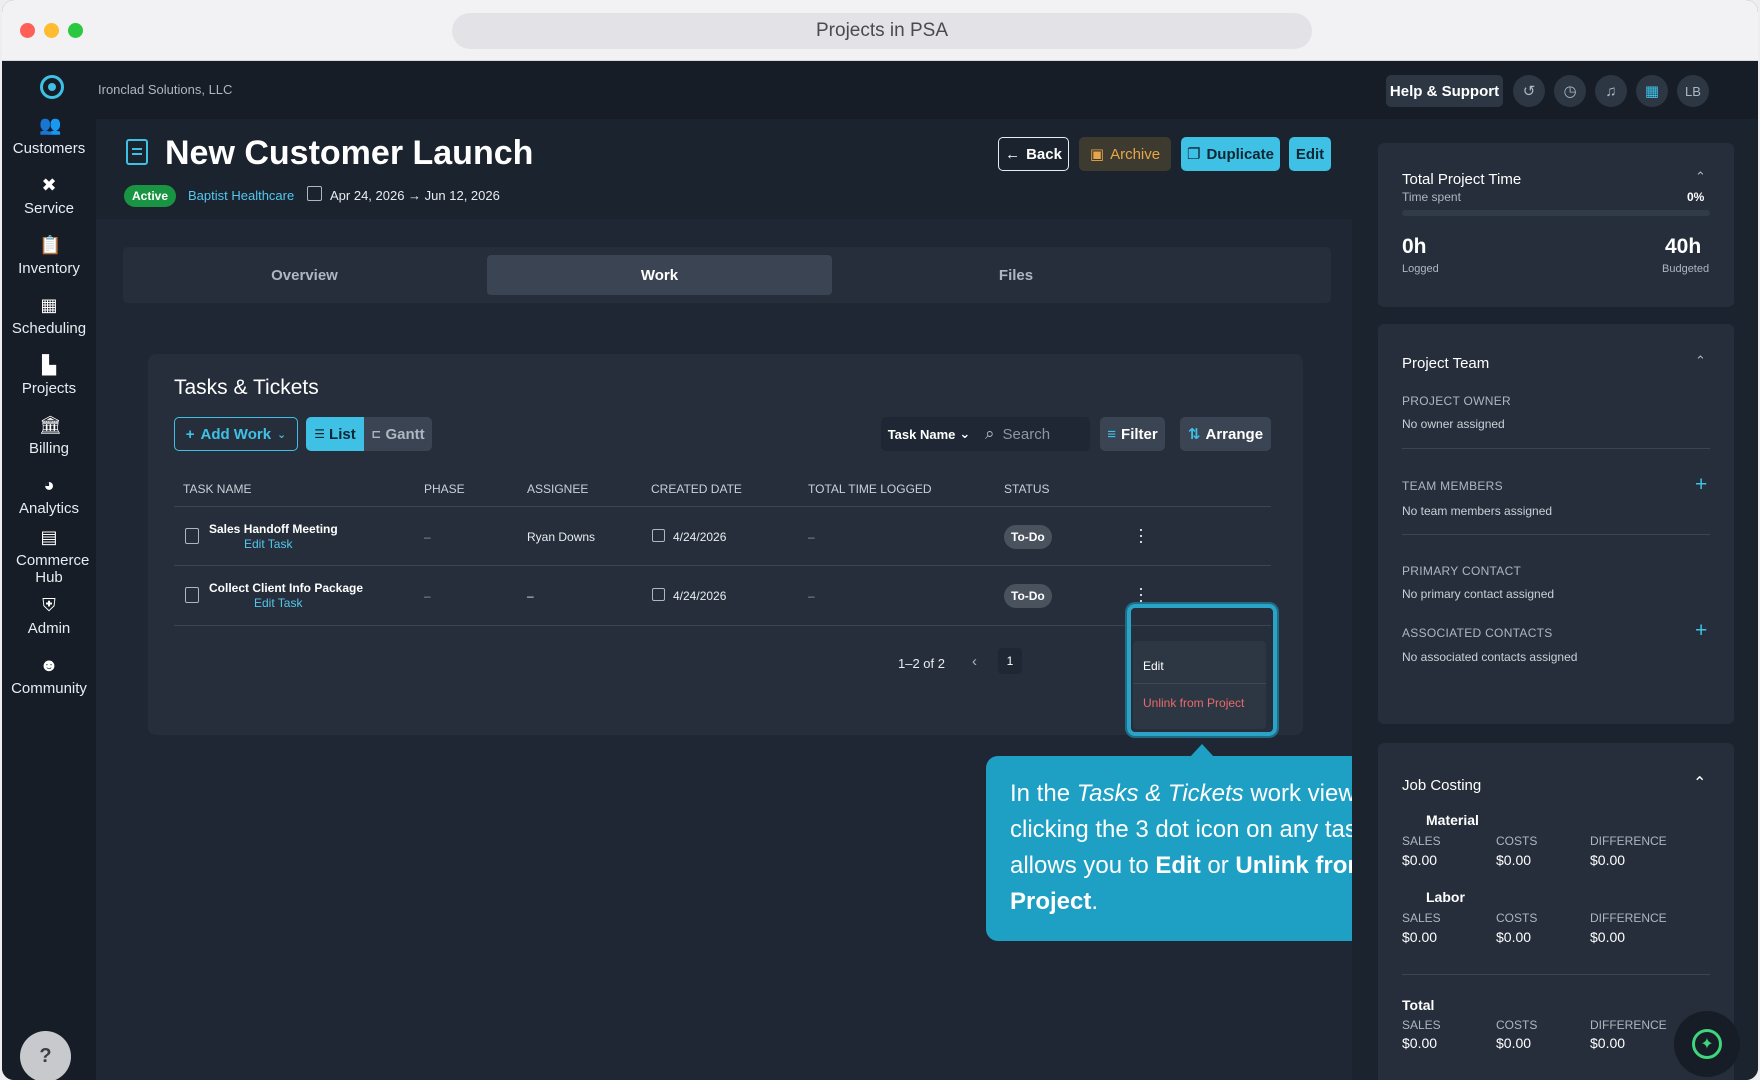  What do you see at coordinates (557, 489) in the screenshot?
I see `col-assignee: ASSIGNEE` at bounding box center [557, 489].